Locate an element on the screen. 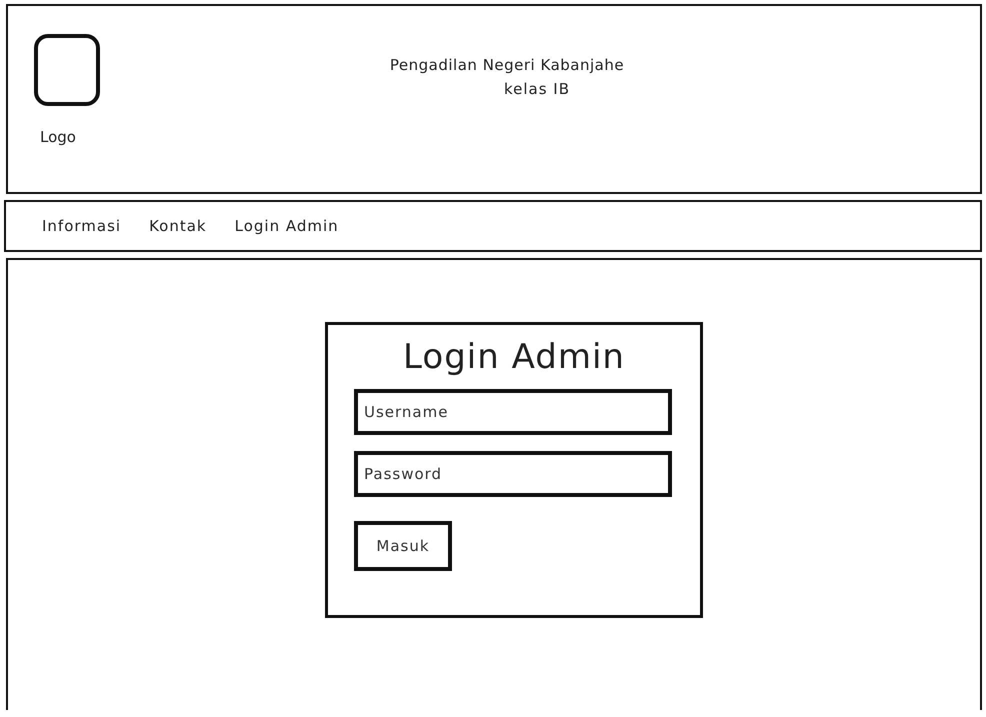 The image size is (986, 717). login-title: Login Admin is located at coordinates (514, 357).